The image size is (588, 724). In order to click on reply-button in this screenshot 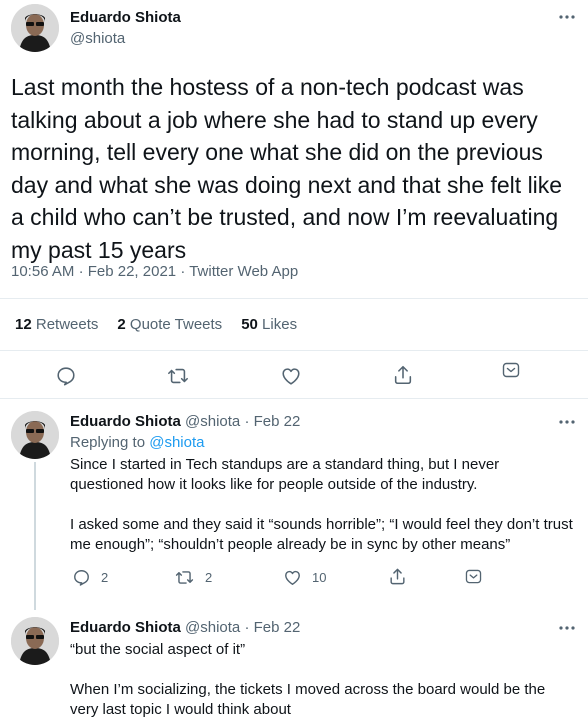, I will do `click(66, 376)`.